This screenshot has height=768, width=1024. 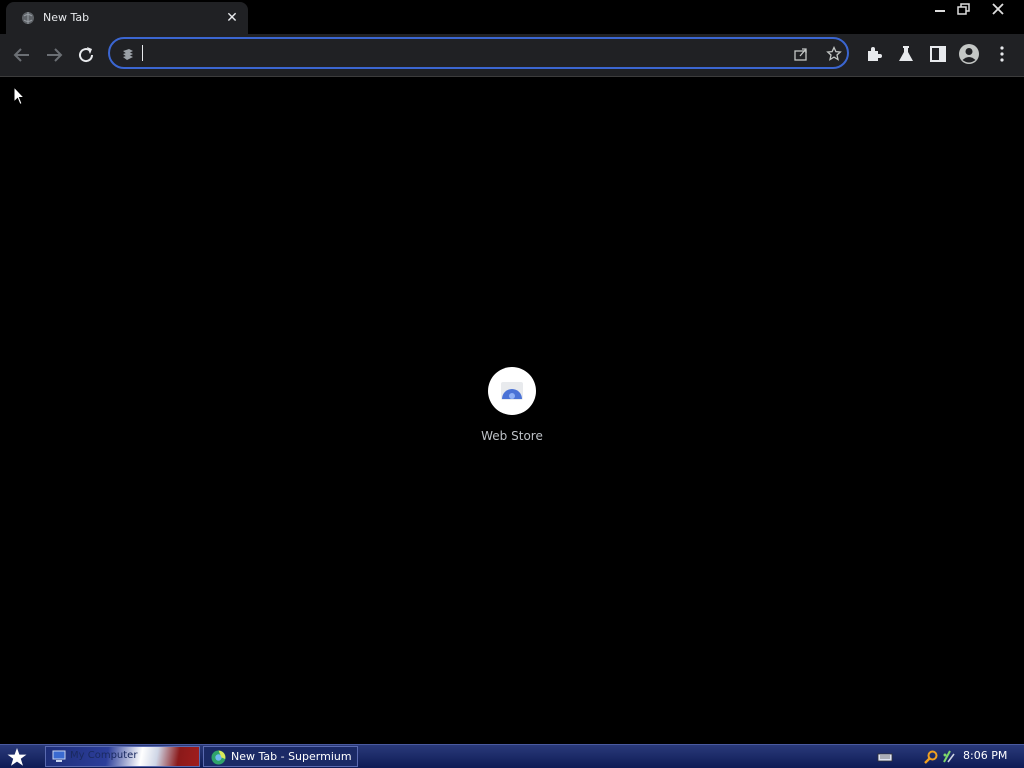 I want to click on restore-icon, so click(x=963, y=9).